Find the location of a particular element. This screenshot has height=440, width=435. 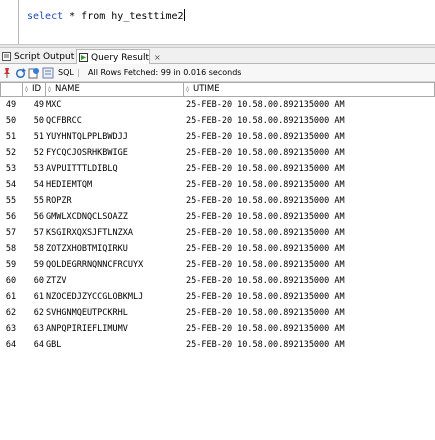

cell-id: 60 is located at coordinates (37, 281).